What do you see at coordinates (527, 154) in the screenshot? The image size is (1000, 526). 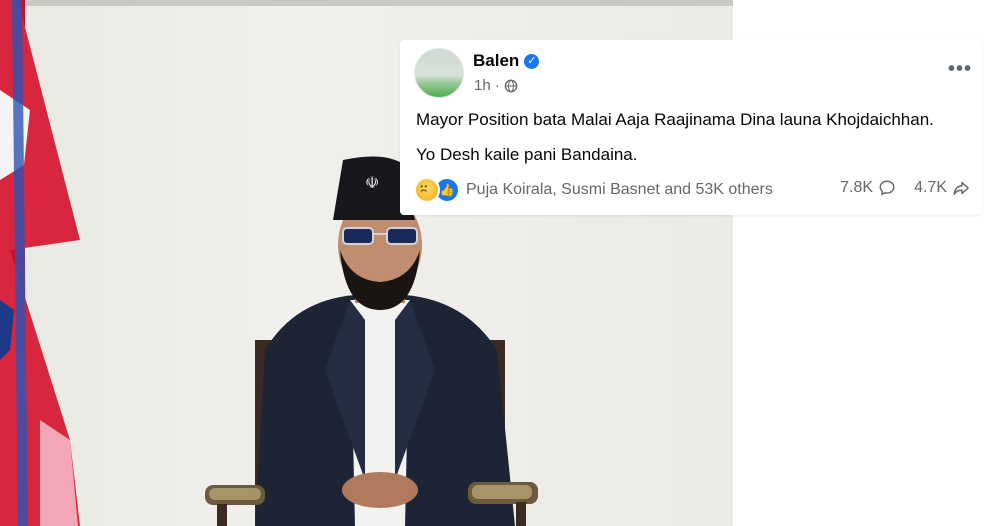 I see `post-text-line-2: Yo Desh kaile pani Bandaina.` at bounding box center [527, 154].